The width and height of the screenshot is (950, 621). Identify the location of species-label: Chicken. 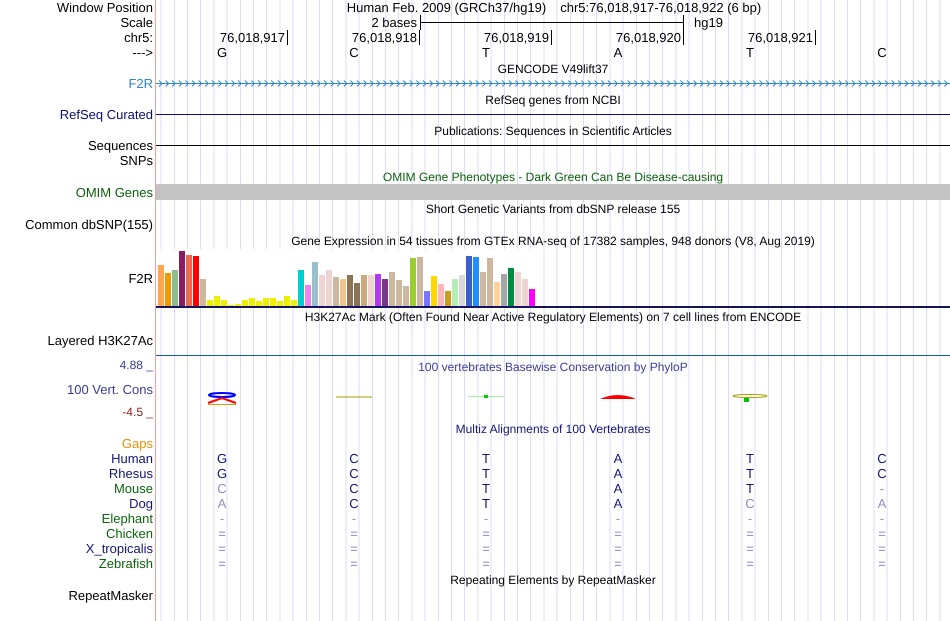
(129, 533).